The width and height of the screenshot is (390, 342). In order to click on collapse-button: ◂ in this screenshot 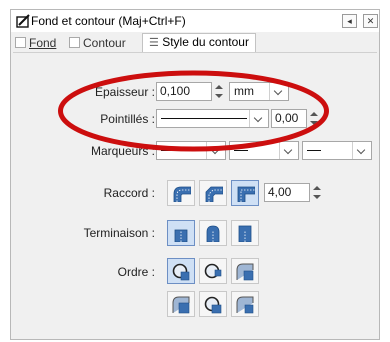, I will do `click(349, 21)`.